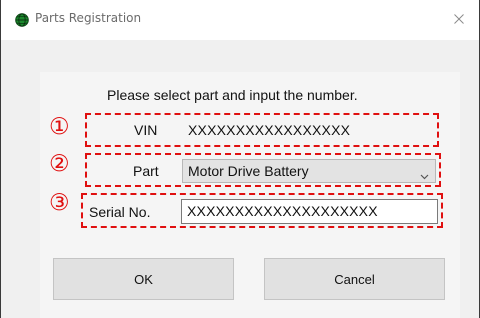 The image size is (480, 318). Describe the element at coordinates (424, 175) in the screenshot. I see `chevron-down-icon` at that location.